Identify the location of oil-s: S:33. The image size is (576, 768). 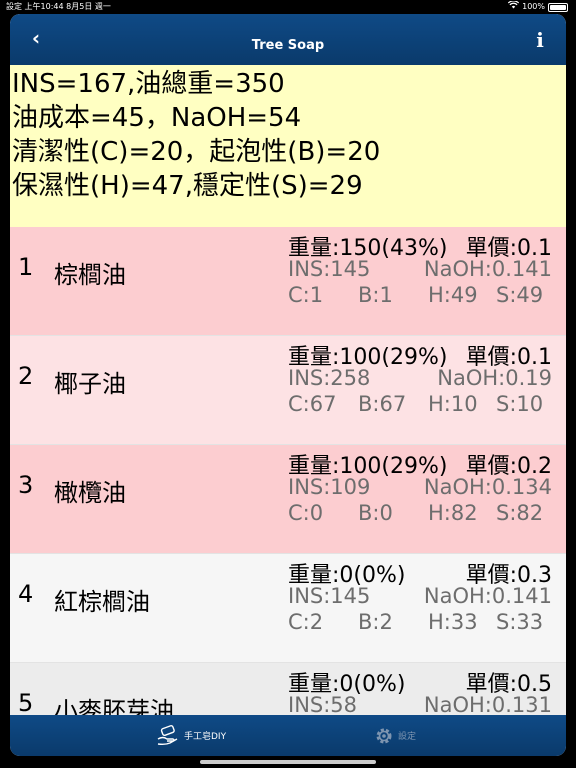
(520, 622).